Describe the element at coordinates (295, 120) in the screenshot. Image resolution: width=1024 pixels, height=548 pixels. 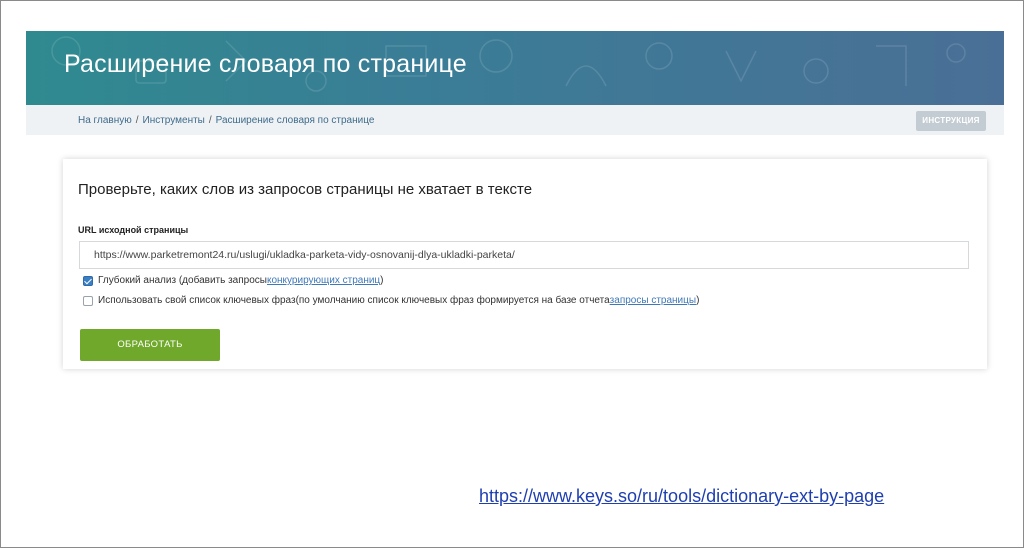
I see `breadcrumb-current: Расширение словаря по странице` at that location.